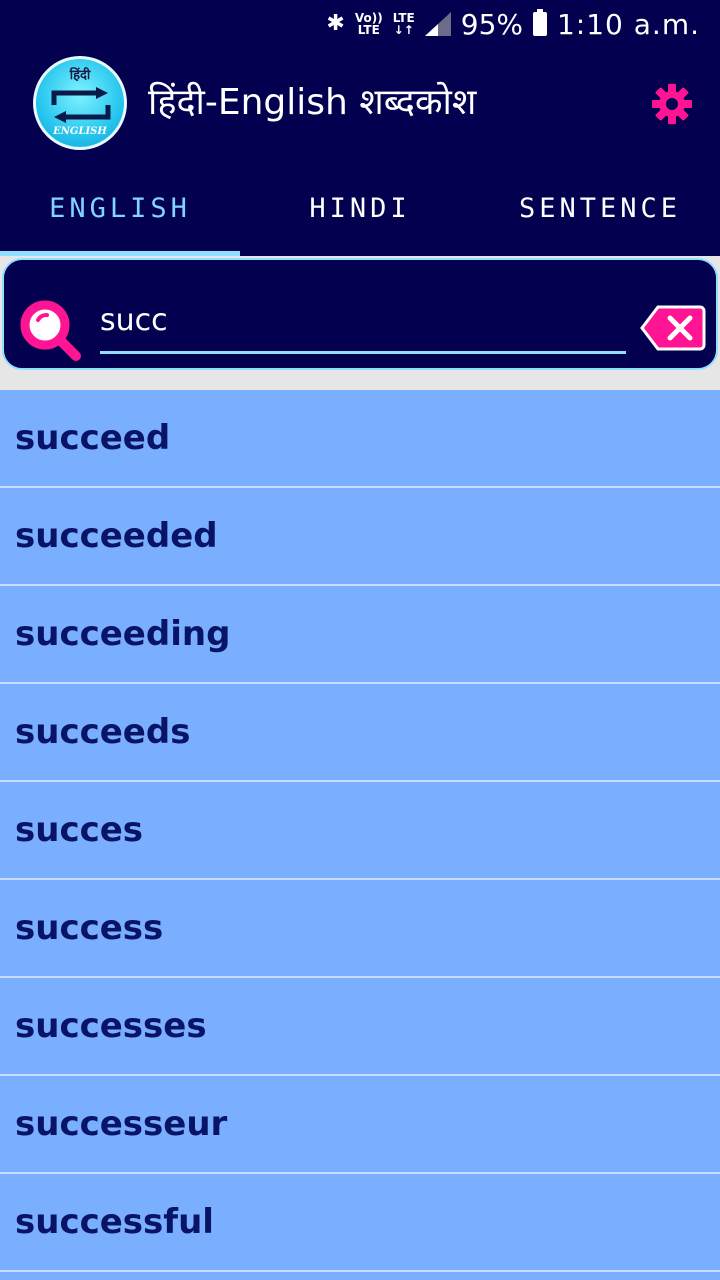 The image size is (720, 1280). I want to click on list-item: succes, so click(360, 831).